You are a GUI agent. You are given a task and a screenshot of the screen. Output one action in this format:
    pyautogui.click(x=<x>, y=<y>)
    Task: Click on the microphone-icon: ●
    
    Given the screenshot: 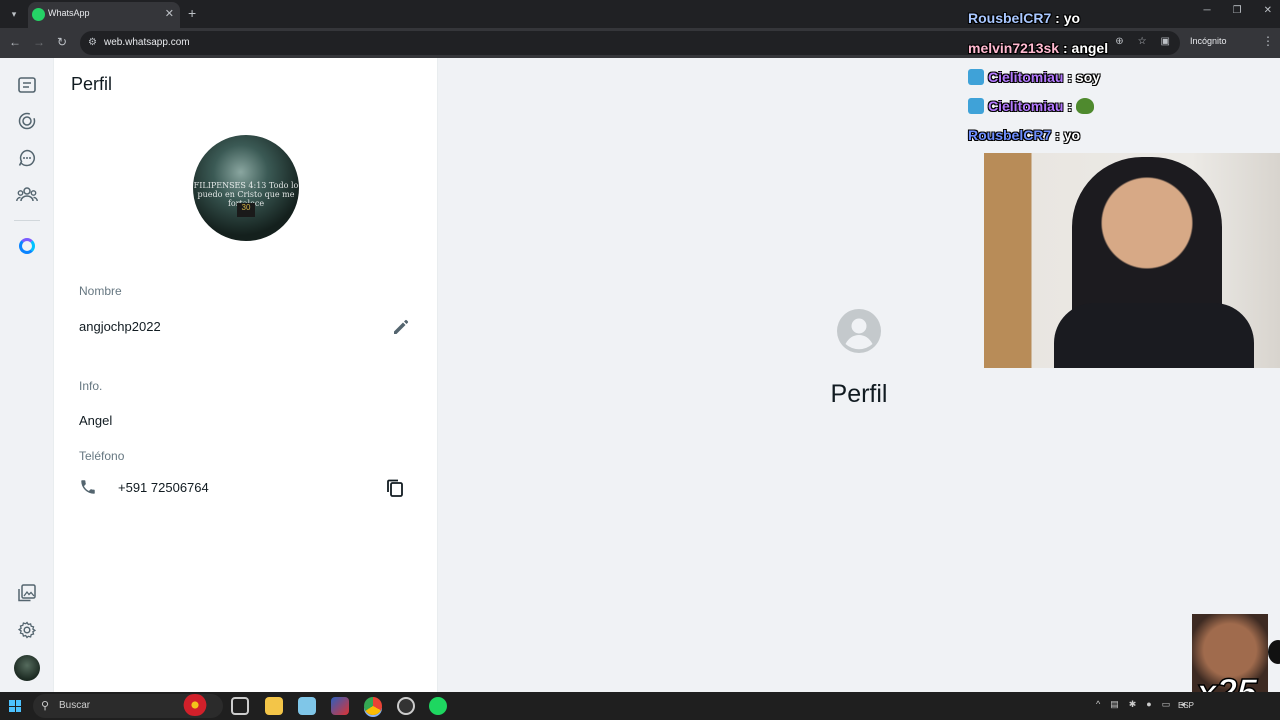 What is the action you would take?
    pyautogui.click(x=1148, y=704)
    